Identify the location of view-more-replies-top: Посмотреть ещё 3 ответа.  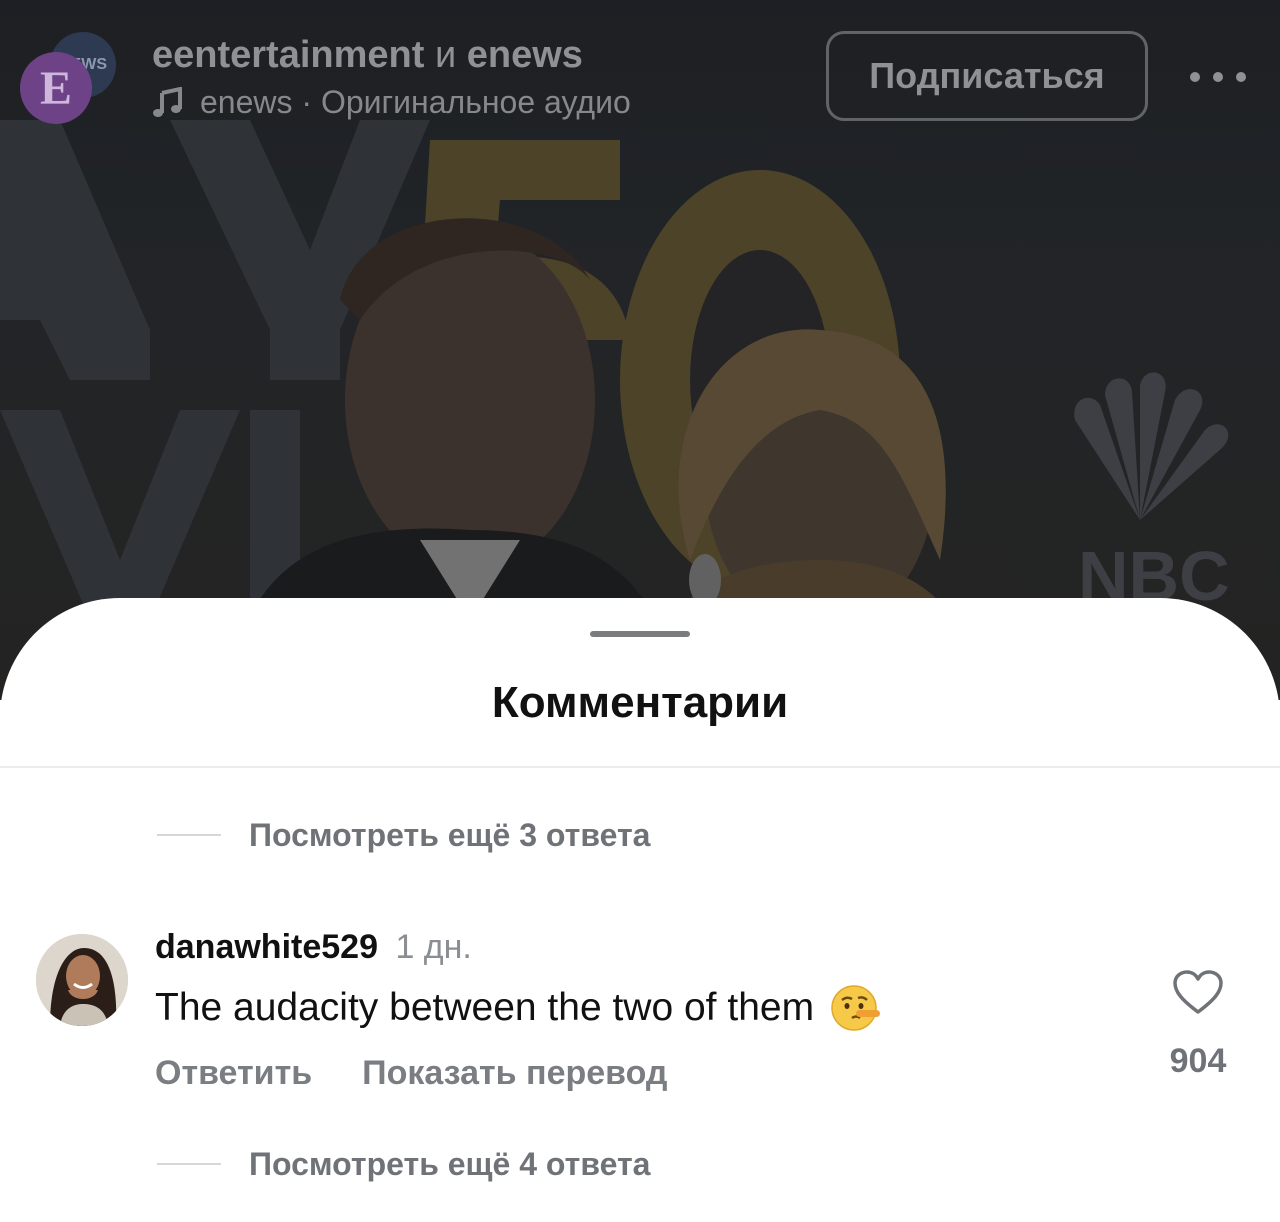
(403, 835).